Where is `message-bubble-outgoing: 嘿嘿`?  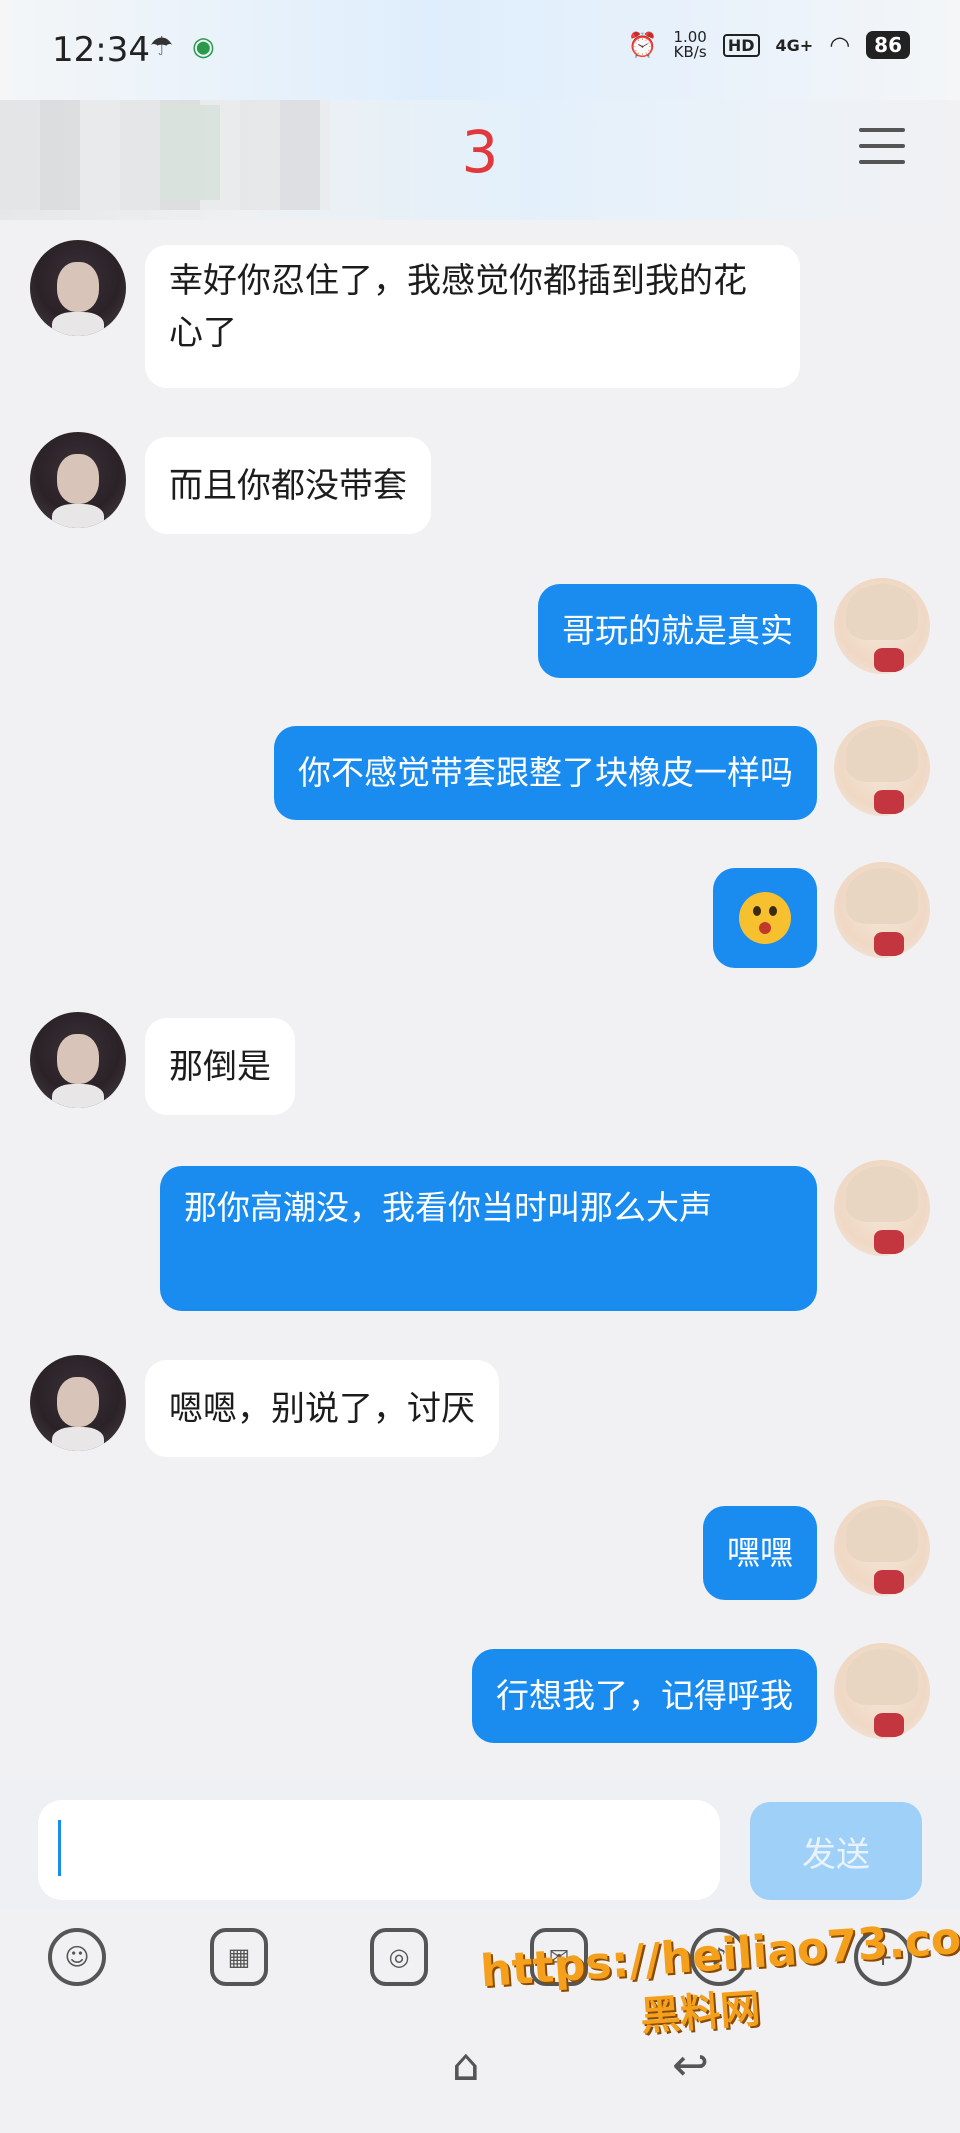 message-bubble-outgoing: 嘿嘿 is located at coordinates (760, 1553).